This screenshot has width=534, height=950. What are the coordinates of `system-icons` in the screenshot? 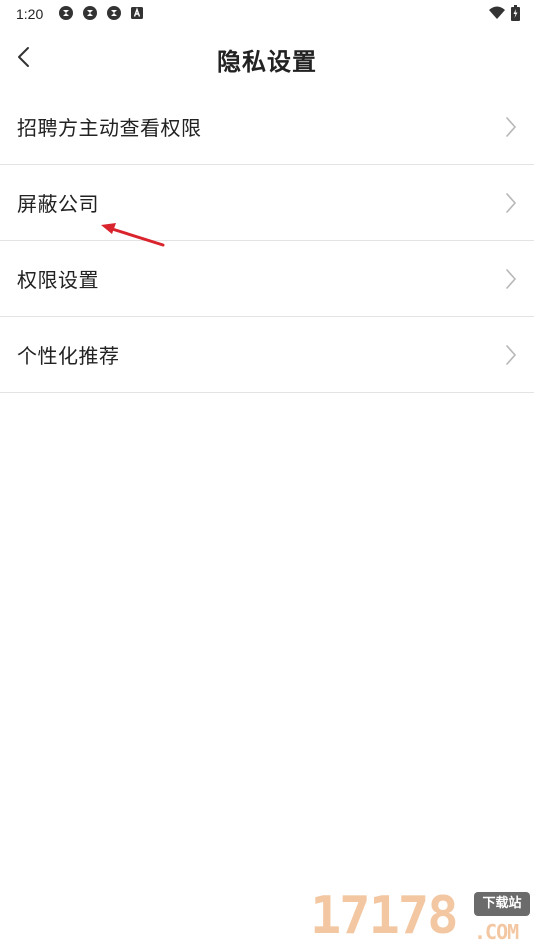 It's located at (504, 13).